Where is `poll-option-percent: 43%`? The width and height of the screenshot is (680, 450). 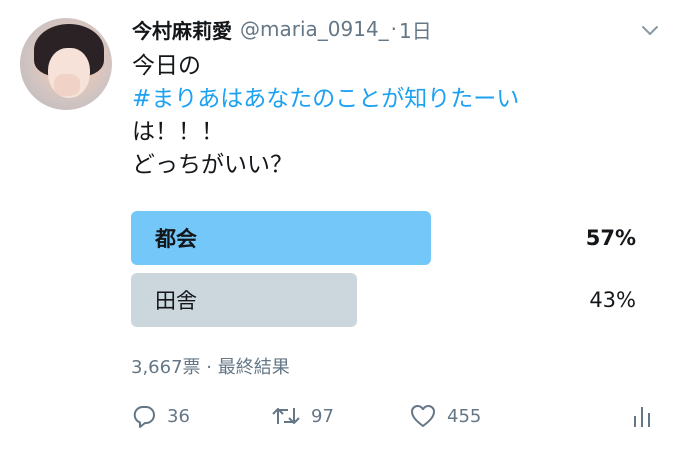 poll-option-percent: 43% is located at coordinates (612, 300).